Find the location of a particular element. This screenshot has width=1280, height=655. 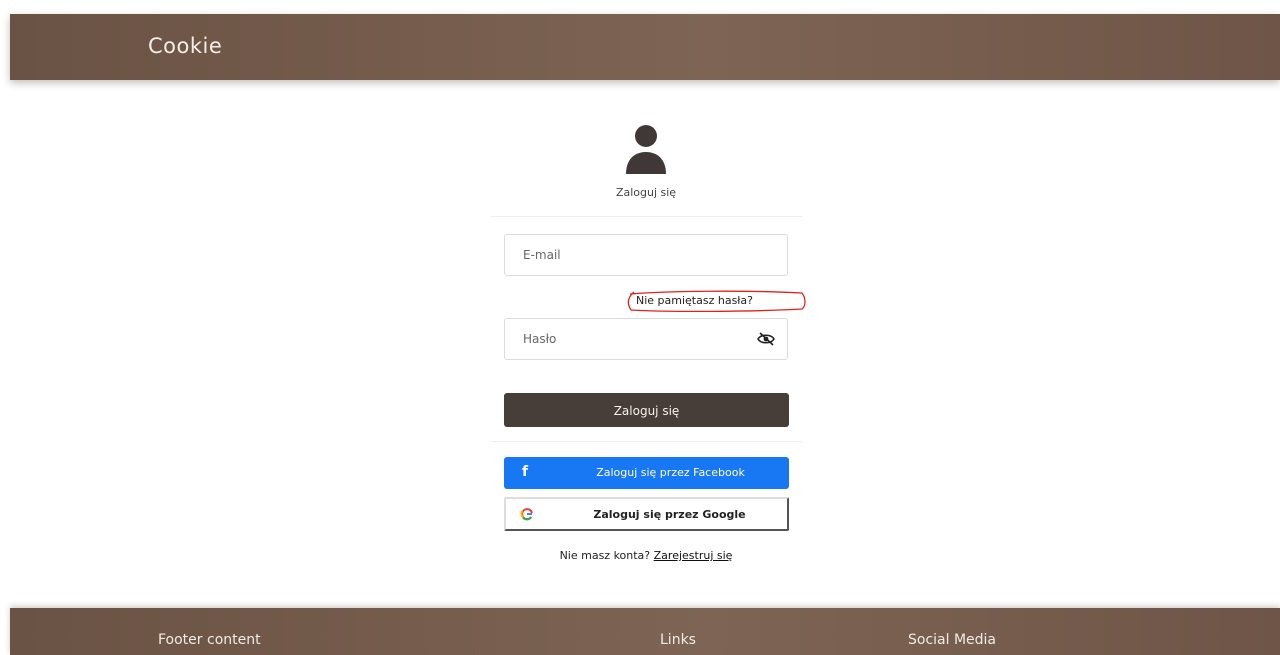

password-field is located at coordinates (646, 339).